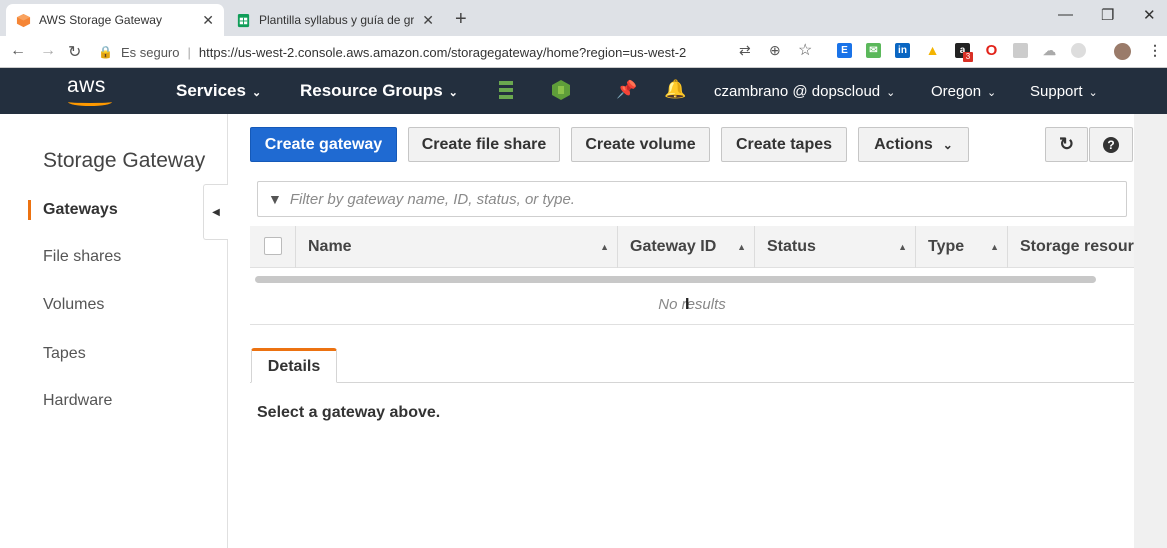  I want to click on services-label: Services, so click(211, 90).